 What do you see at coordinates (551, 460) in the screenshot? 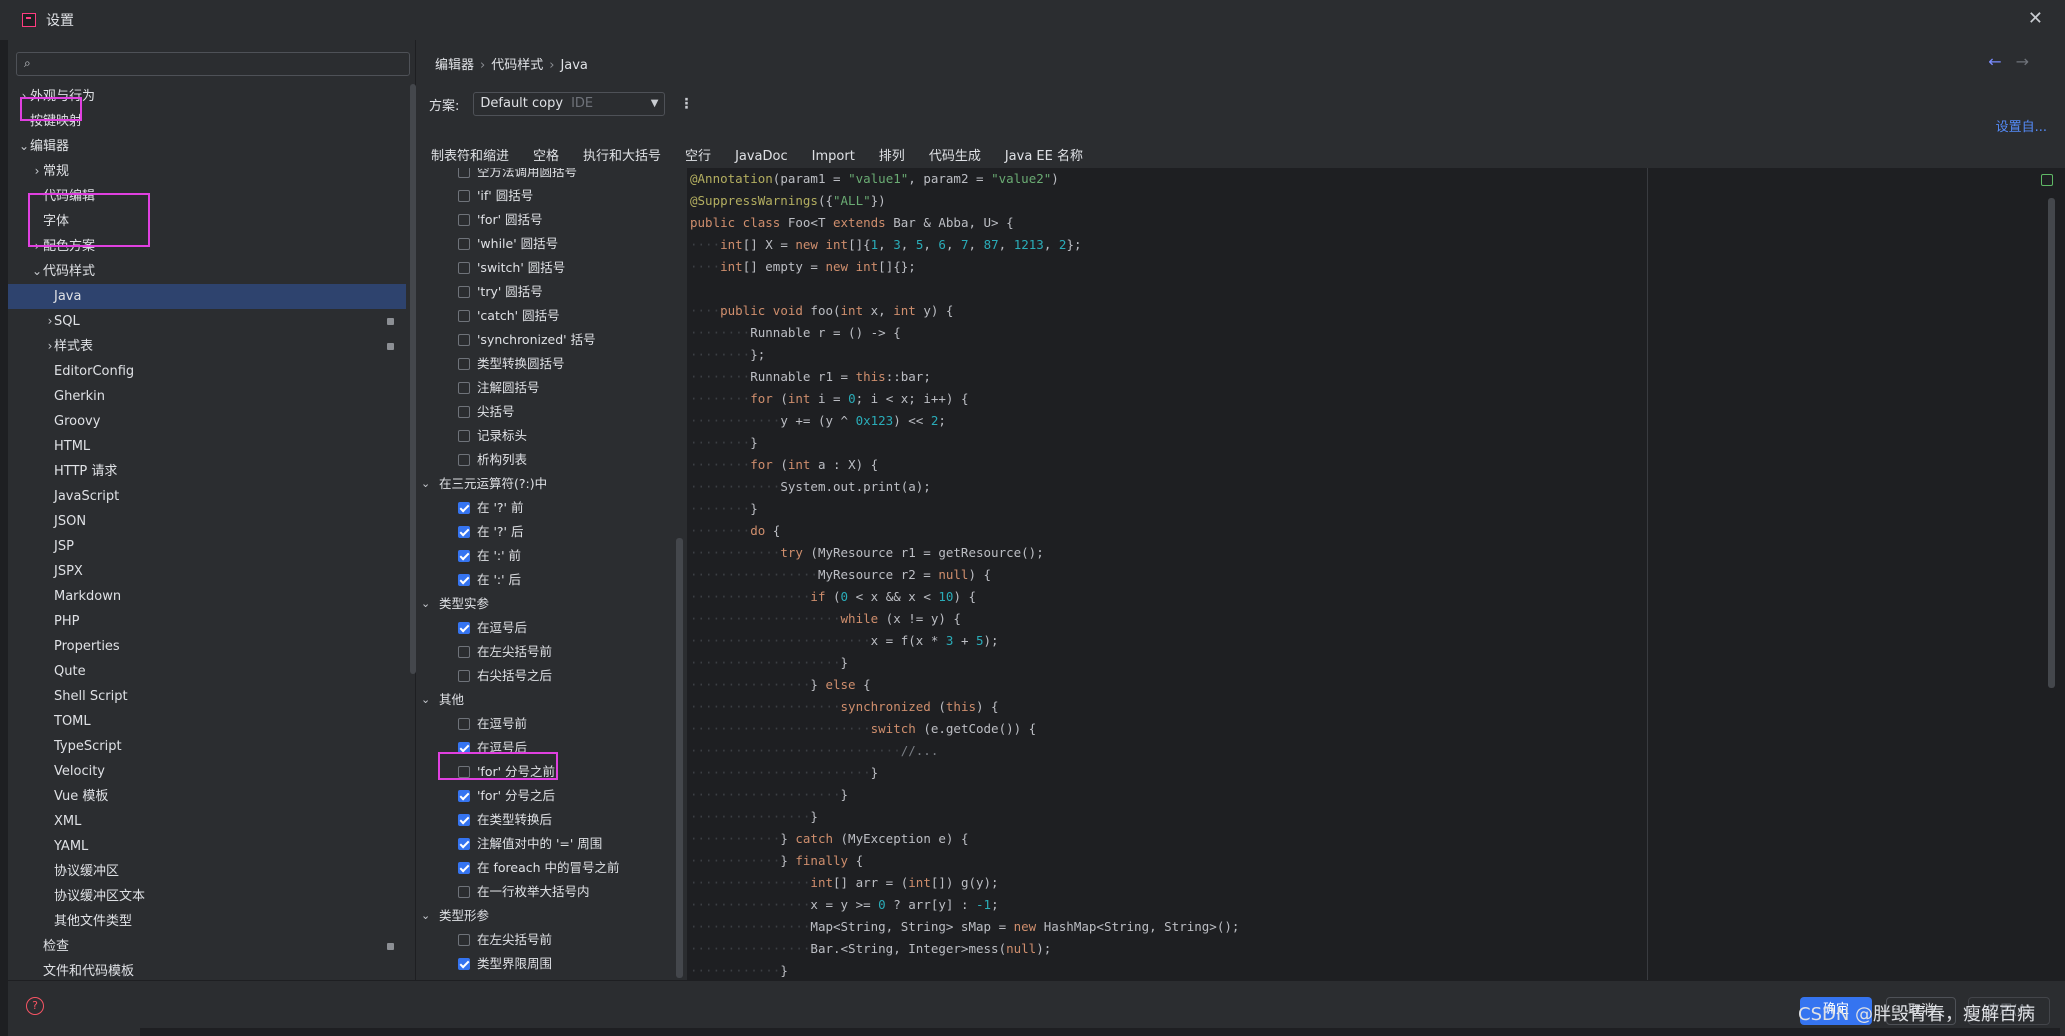
I see `option-row: 析构列表` at bounding box center [551, 460].